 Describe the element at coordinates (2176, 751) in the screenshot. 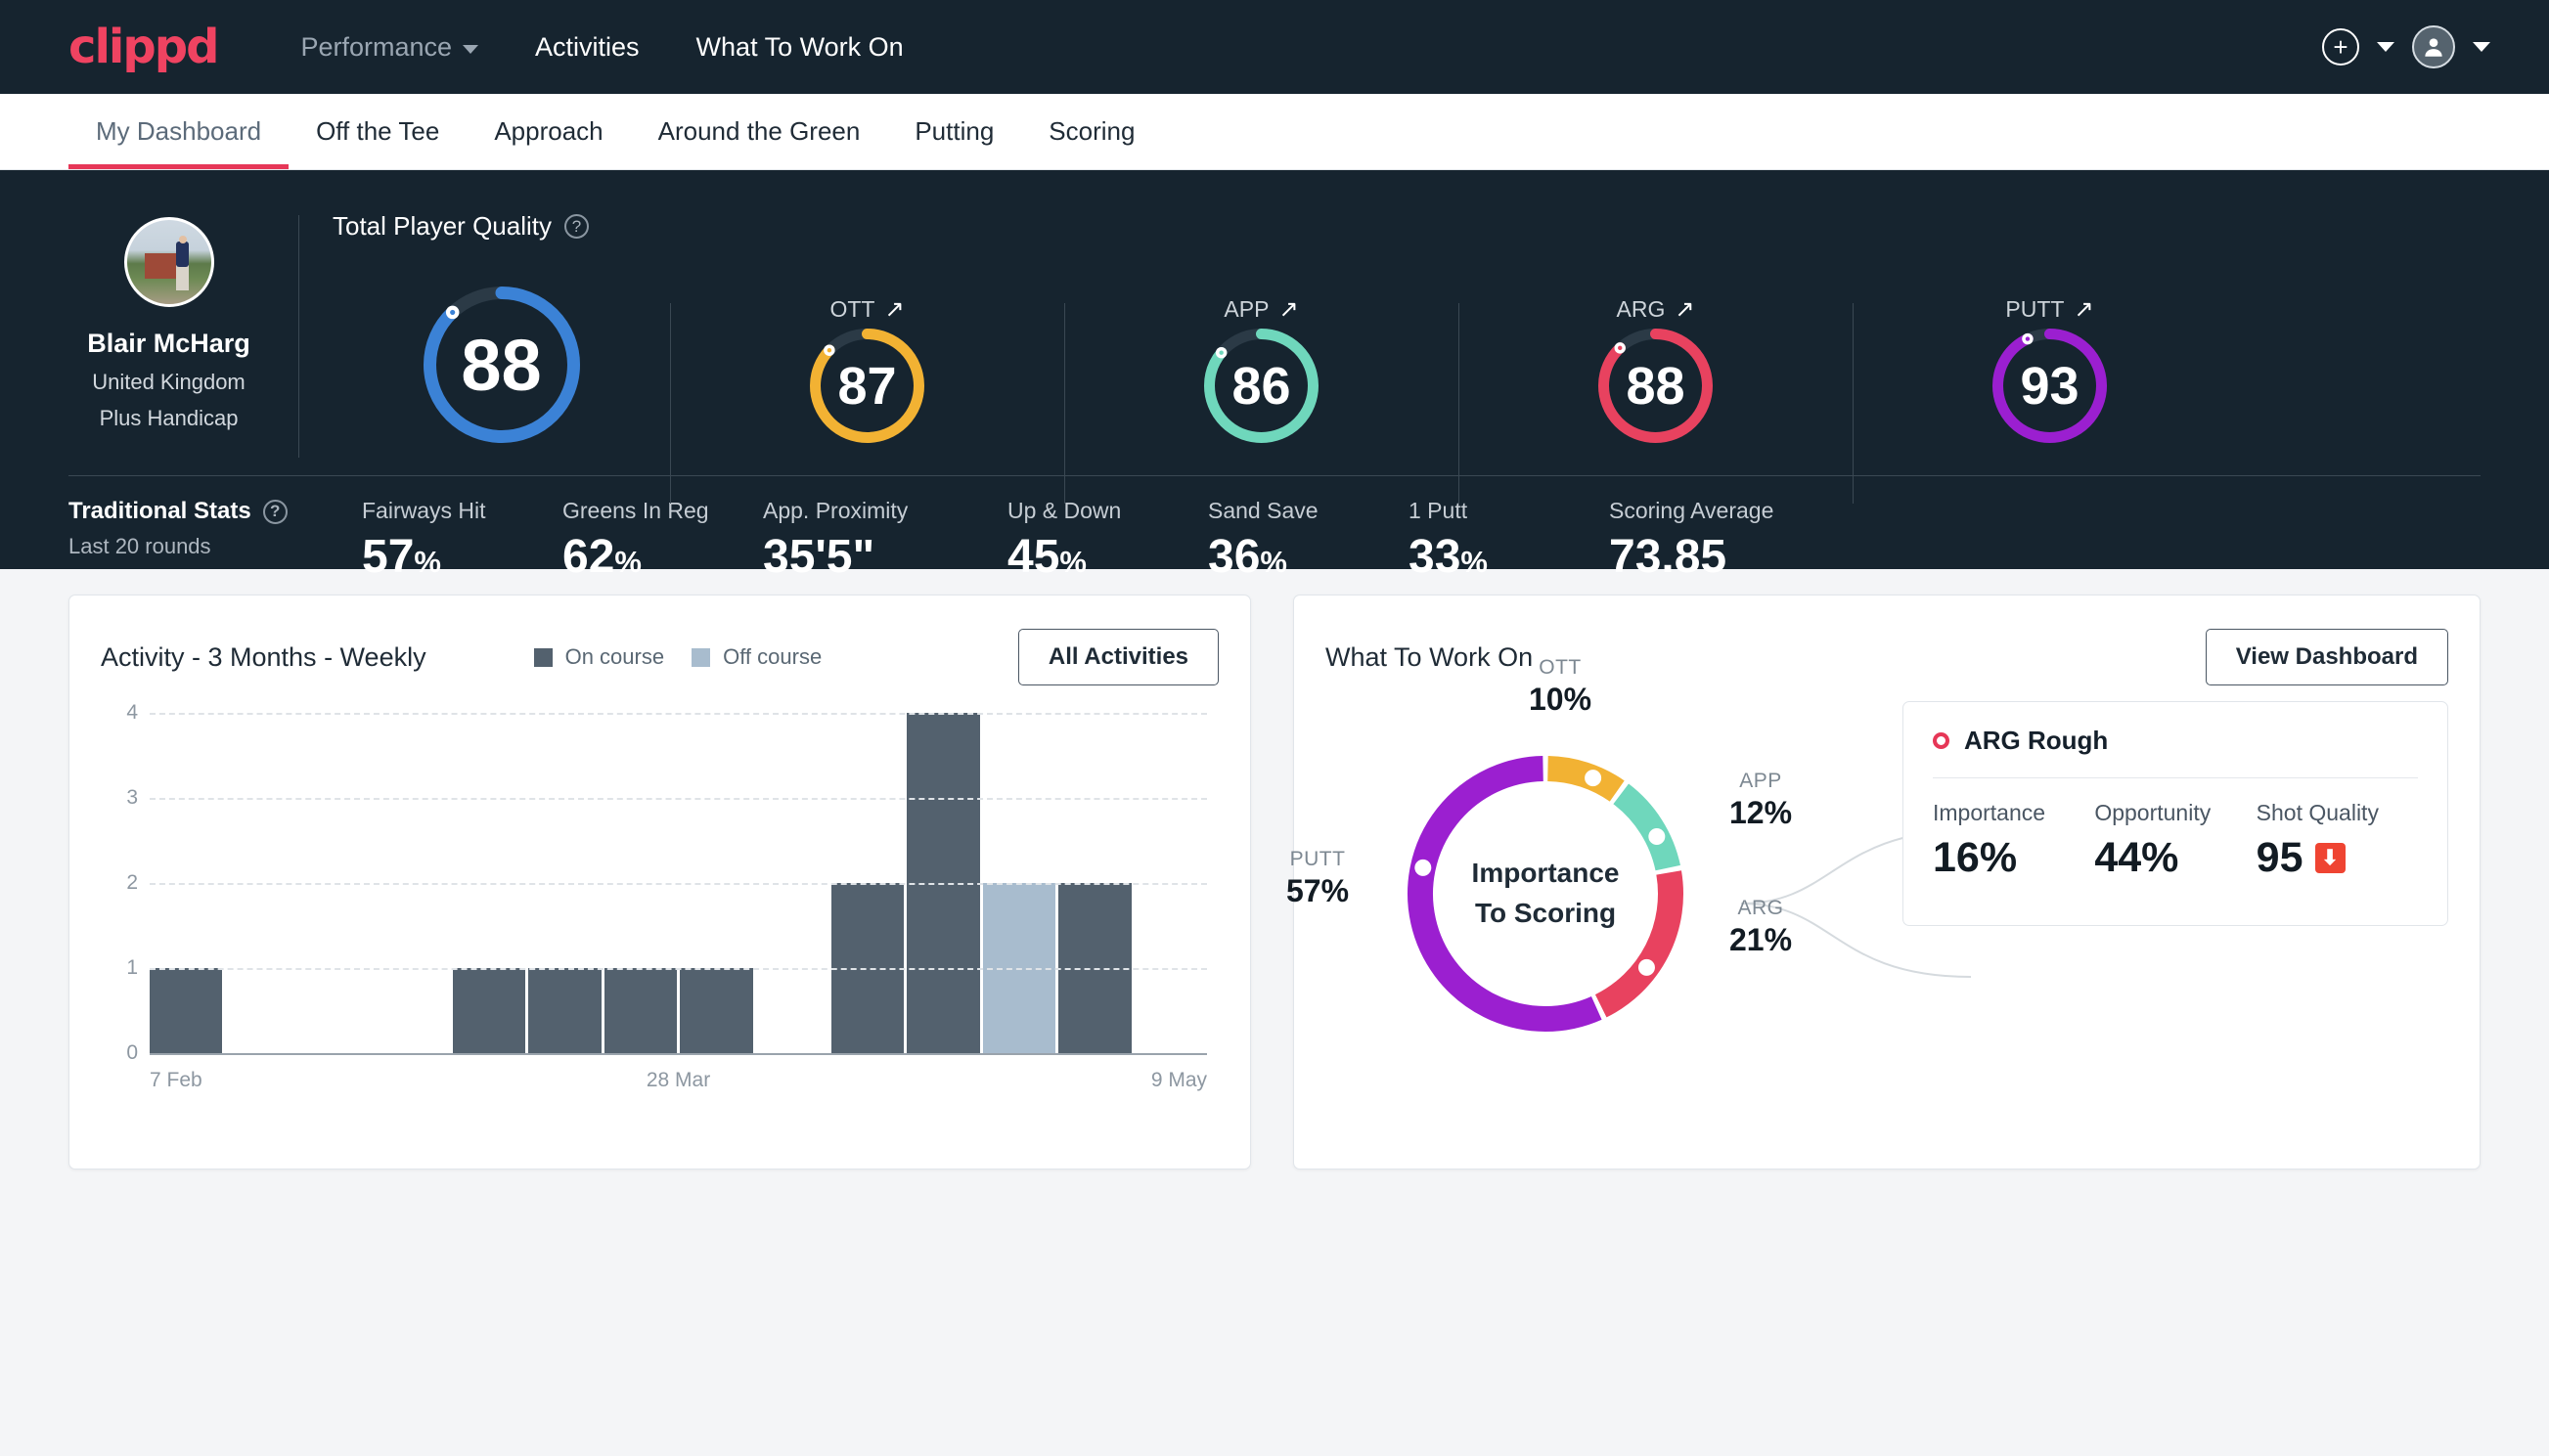

I see `detail-card-header: ARG Rough` at that location.